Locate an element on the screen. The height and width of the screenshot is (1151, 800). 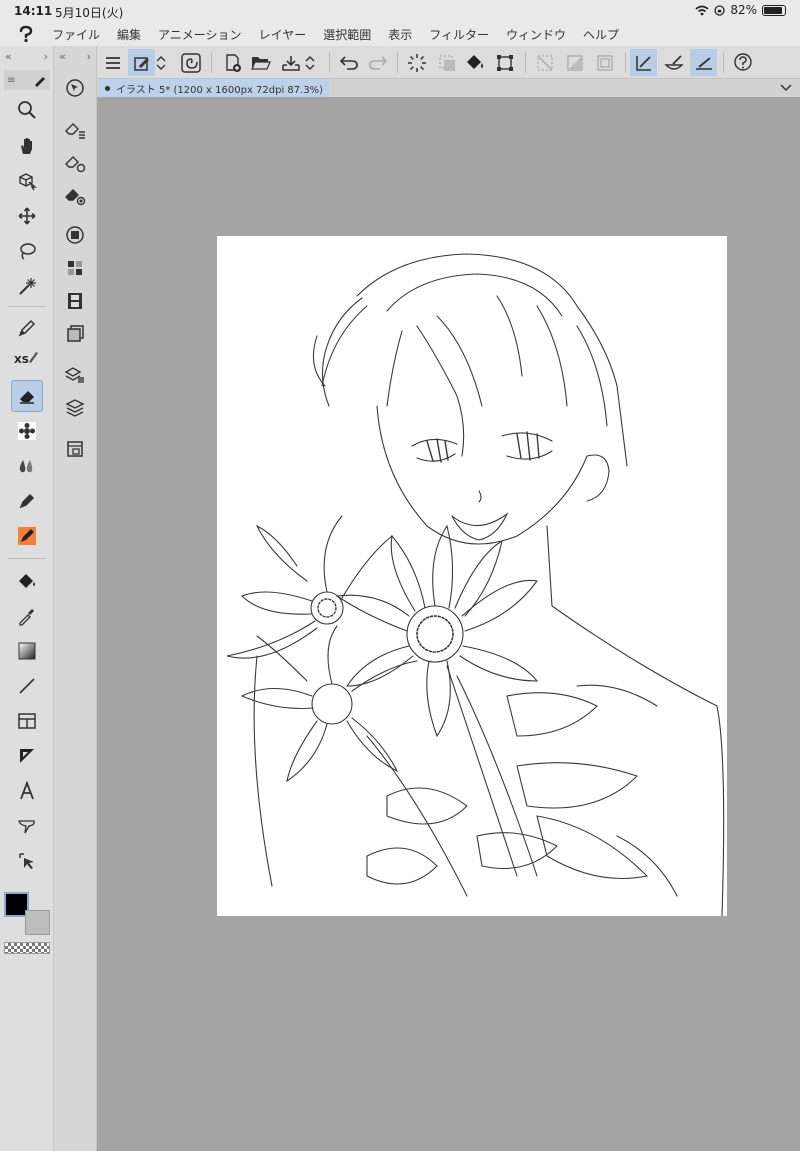
invert-selection-button is located at coordinates (574, 62).